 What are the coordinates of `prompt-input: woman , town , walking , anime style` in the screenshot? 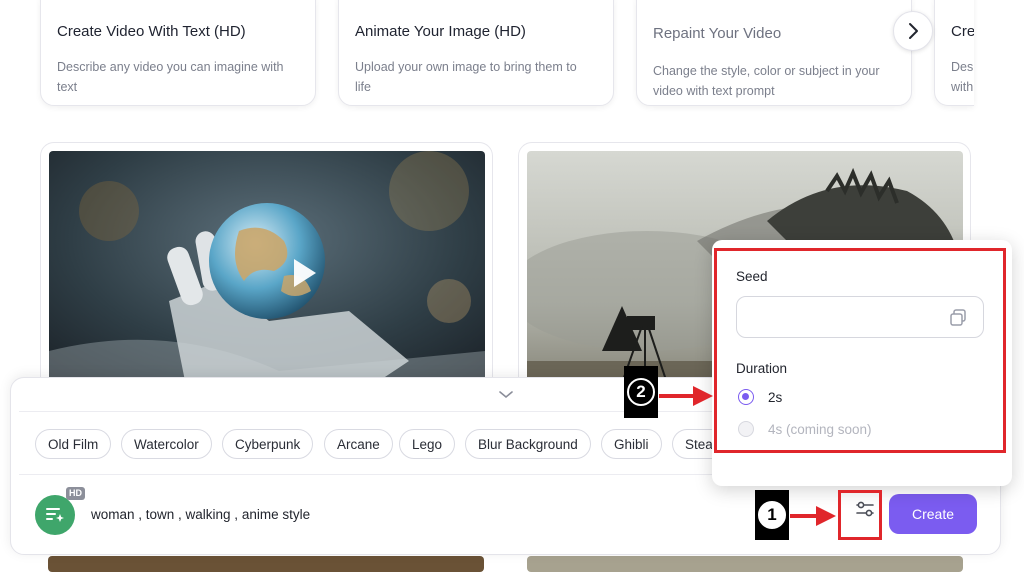 It's located at (200, 514).